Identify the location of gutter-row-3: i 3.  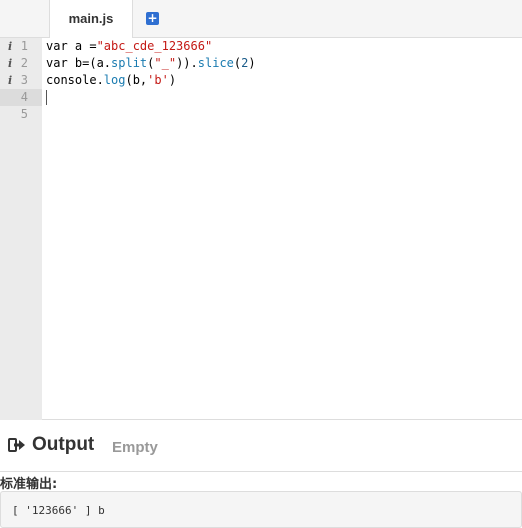
(21, 80).